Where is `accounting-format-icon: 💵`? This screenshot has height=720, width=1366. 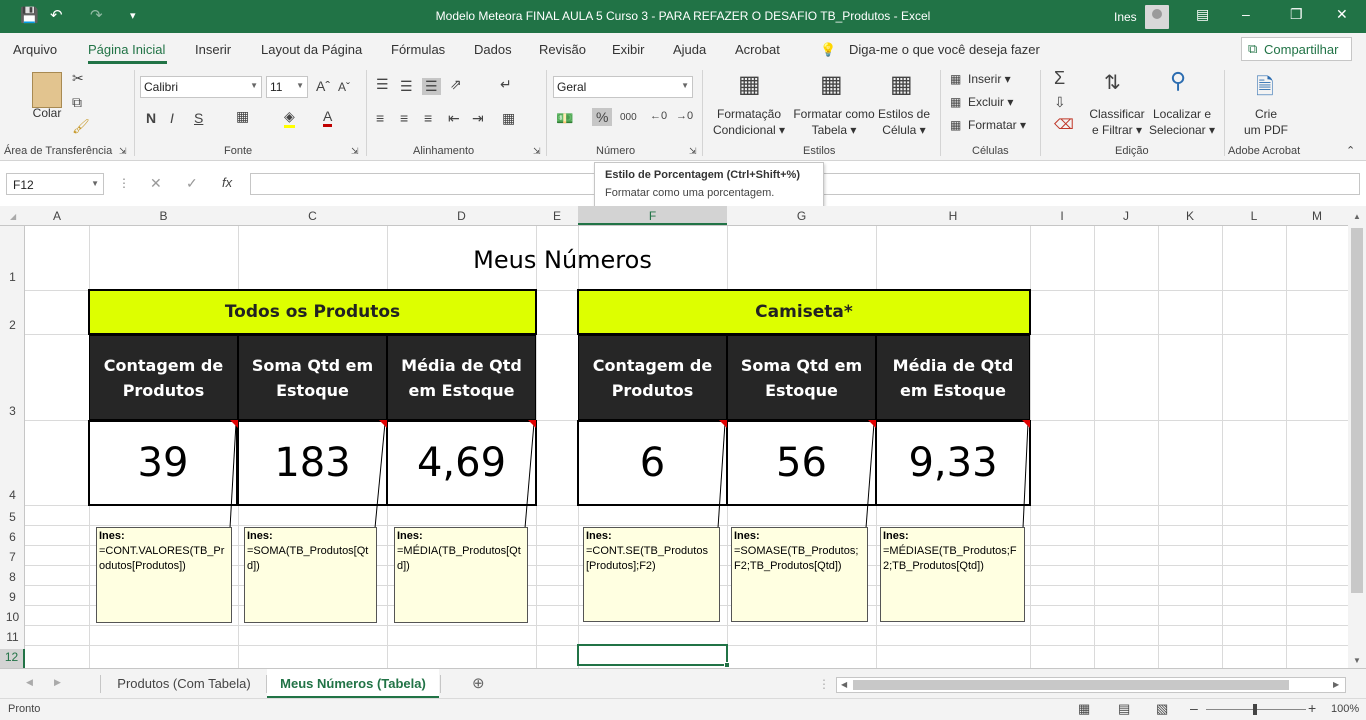
accounting-format-icon: 💵 is located at coordinates (564, 118).